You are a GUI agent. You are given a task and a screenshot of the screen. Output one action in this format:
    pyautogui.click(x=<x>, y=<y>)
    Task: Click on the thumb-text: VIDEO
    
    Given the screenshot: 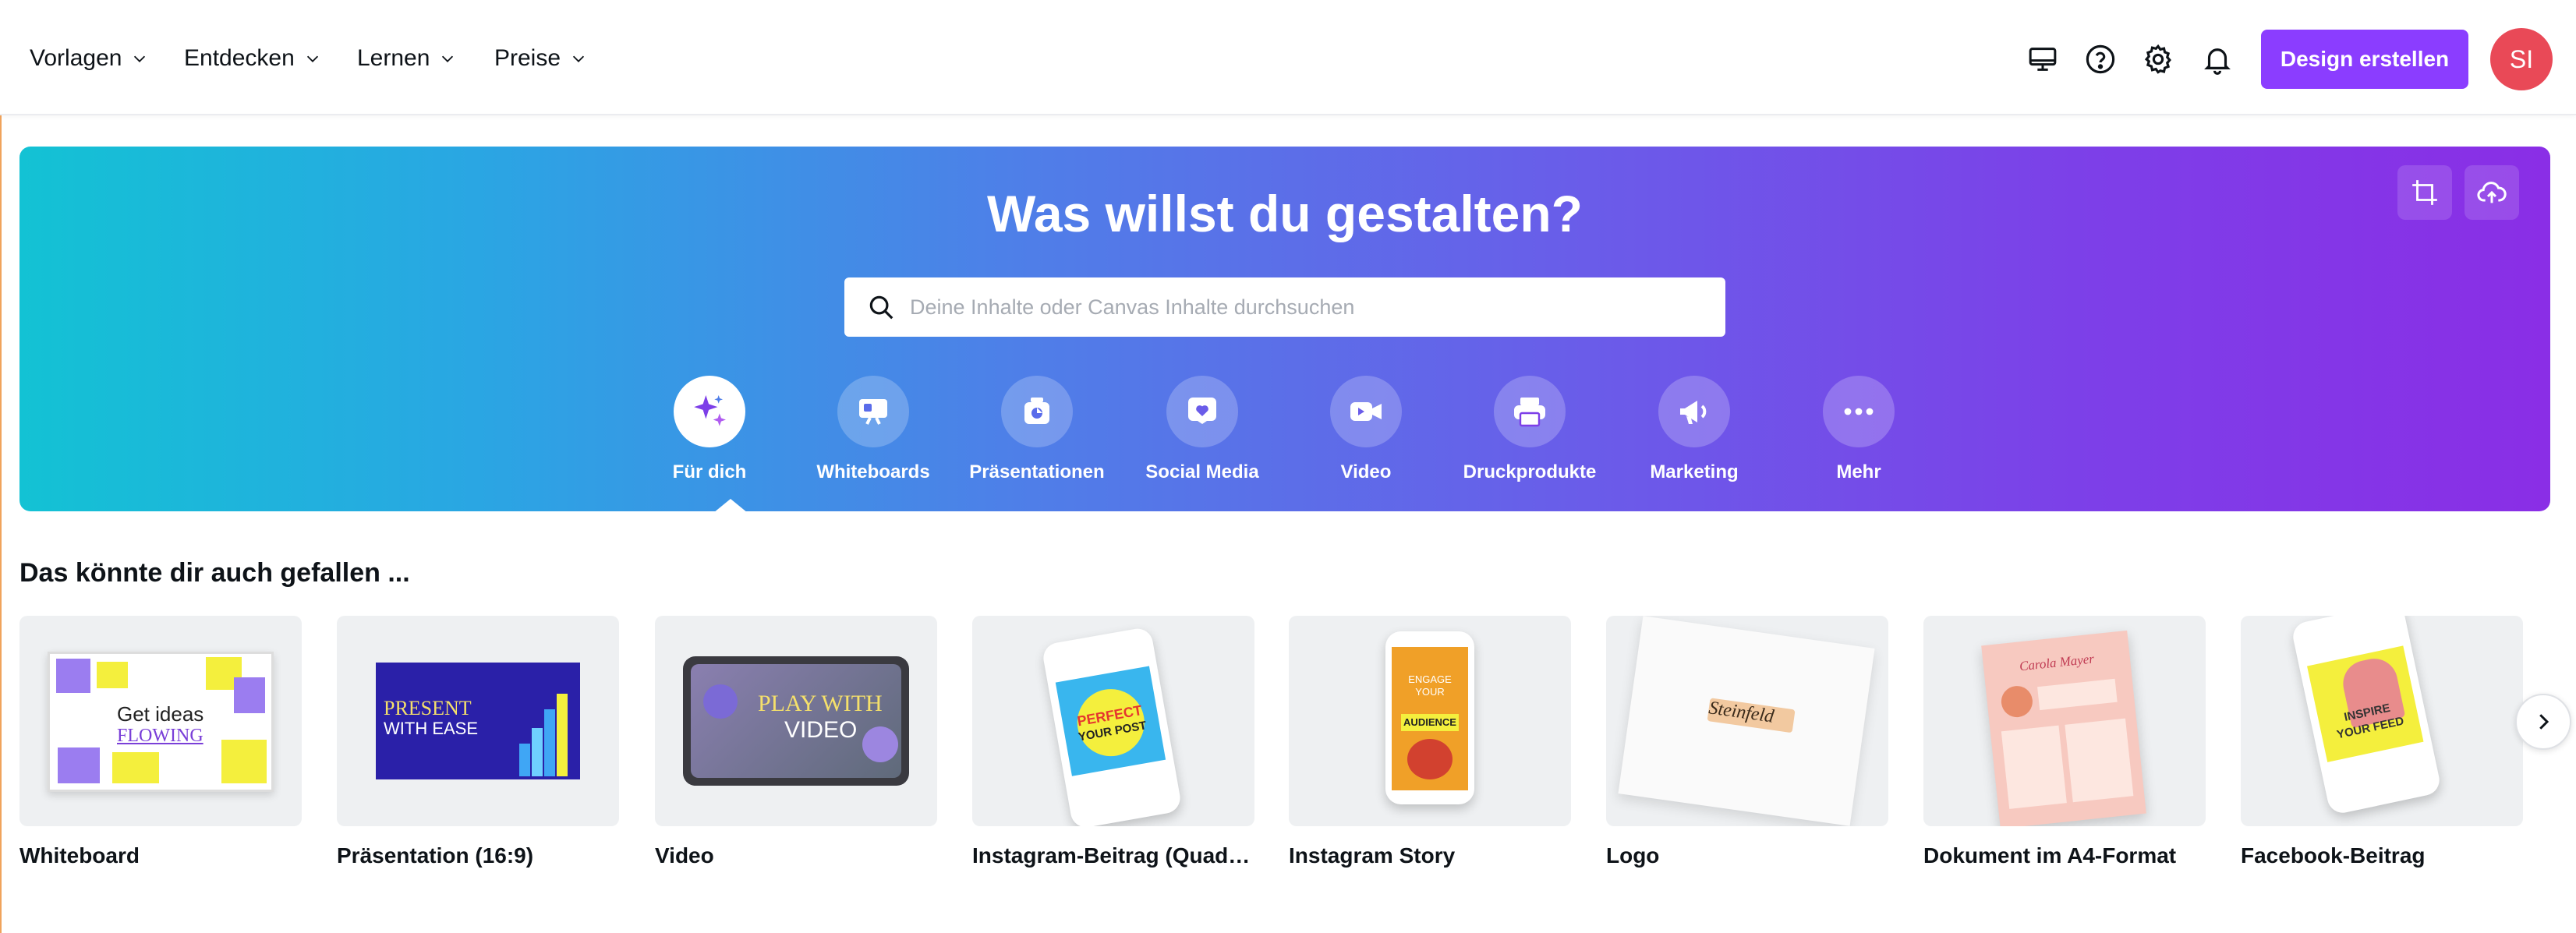 What is the action you would take?
    pyautogui.click(x=821, y=730)
    